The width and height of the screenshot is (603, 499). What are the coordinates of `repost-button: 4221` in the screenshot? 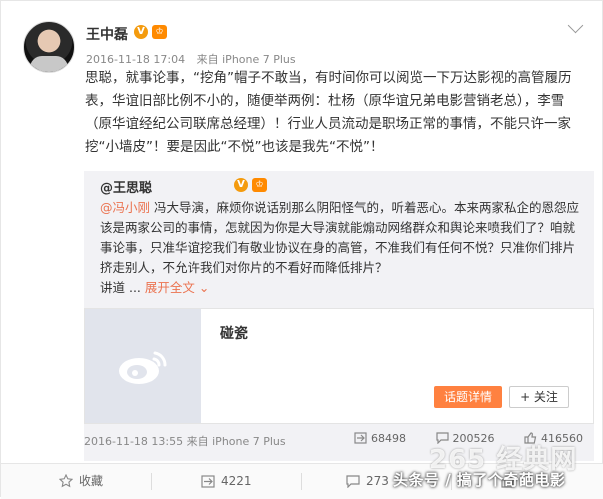 It's located at (226, 481).